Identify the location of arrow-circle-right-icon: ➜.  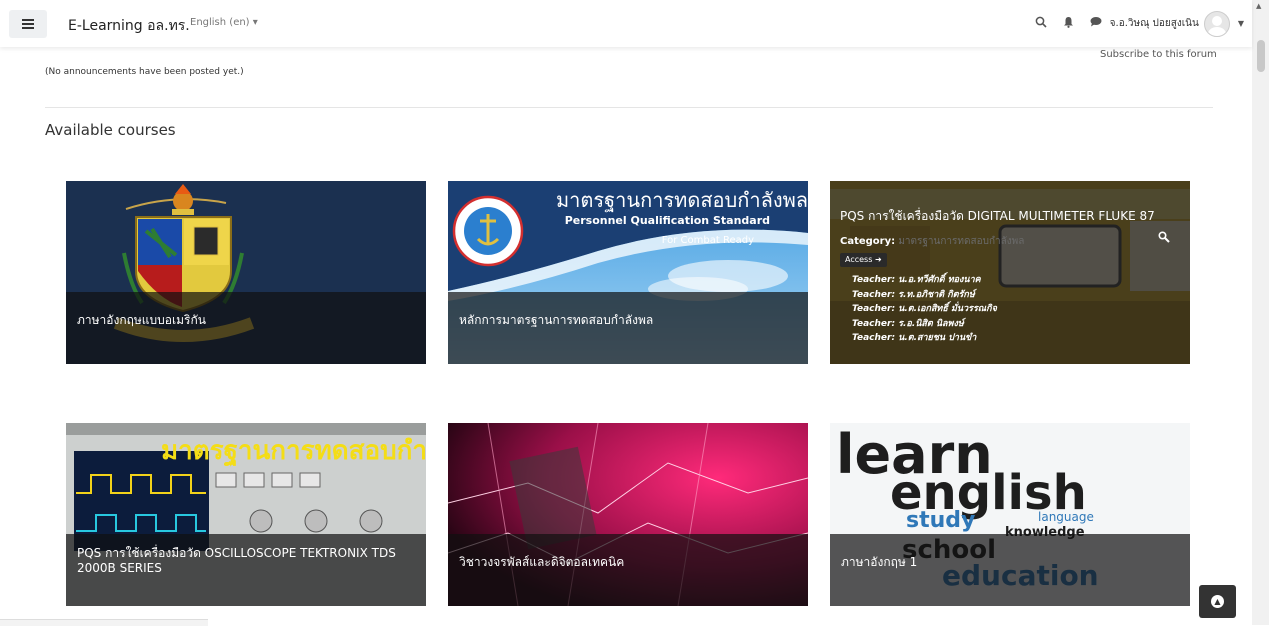
(878, 259).